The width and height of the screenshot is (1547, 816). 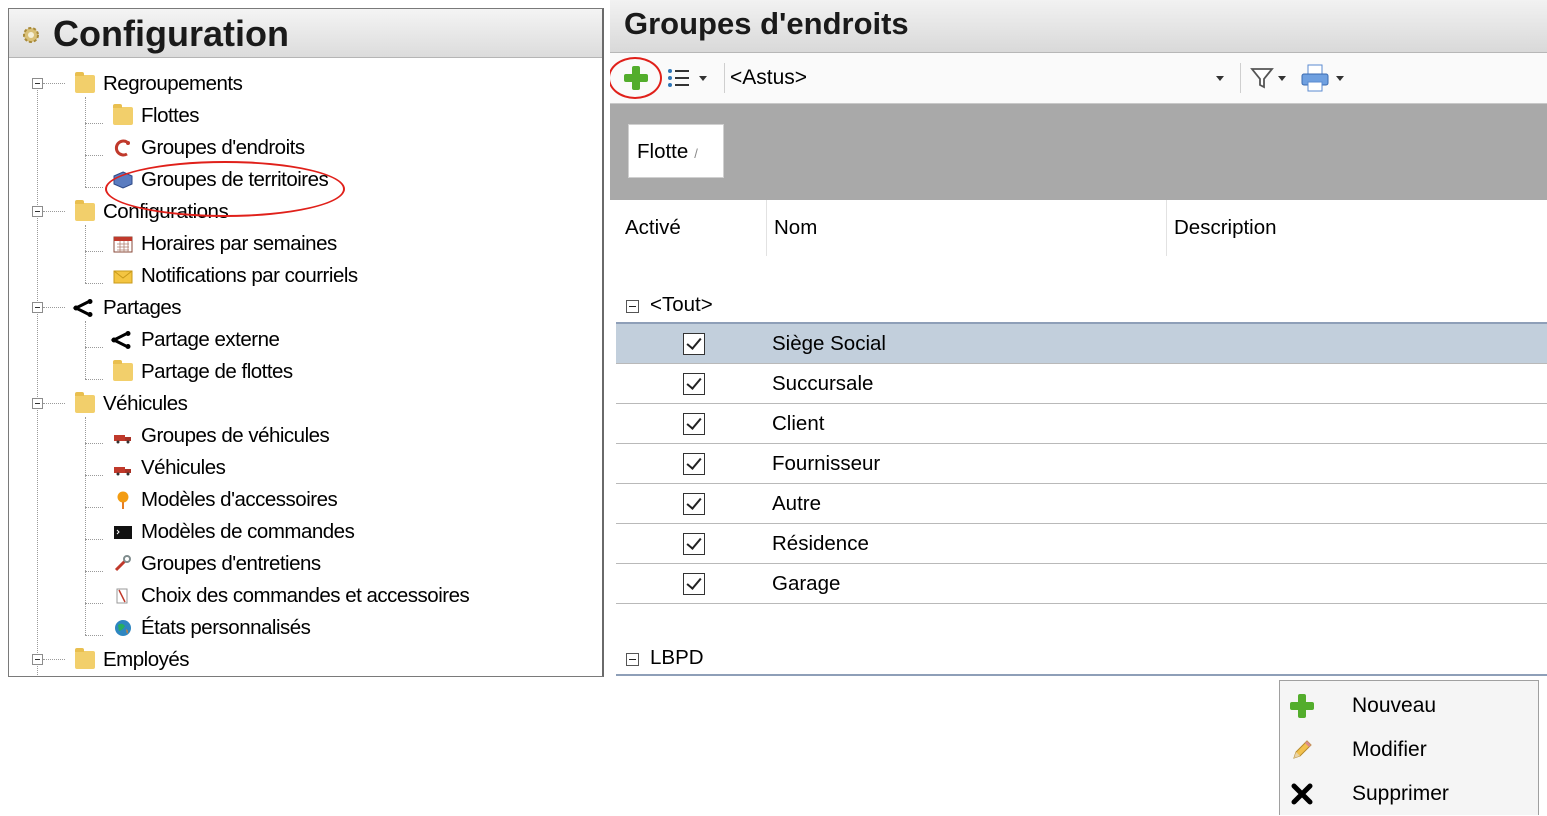 What do you see at coordinates (1081, 544) in the screenshot?
I see `table-row: Résidence` at bounding box center [1081, 544].